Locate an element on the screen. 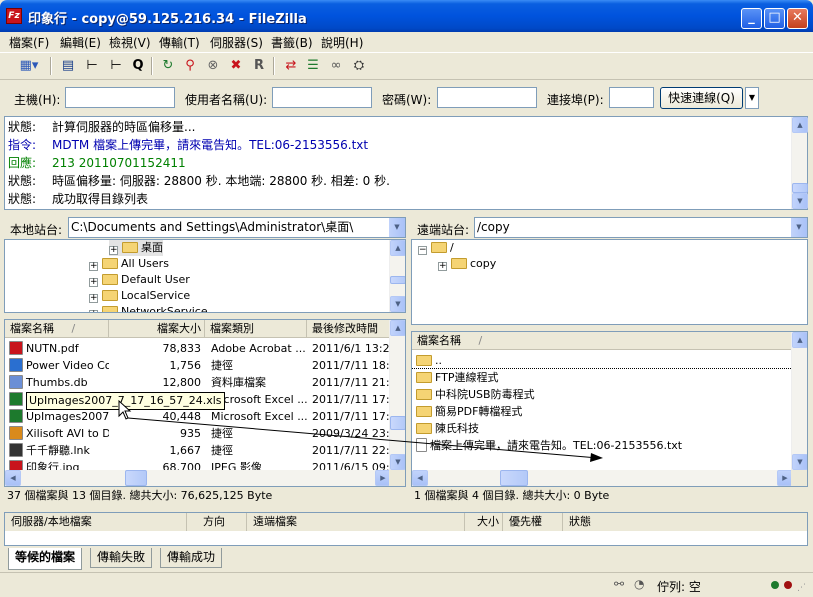 Image resolution: width=813 pixels, height=597 pixels. queue-column-remote: 遠端檔案 is located at coordinates (356, 522).